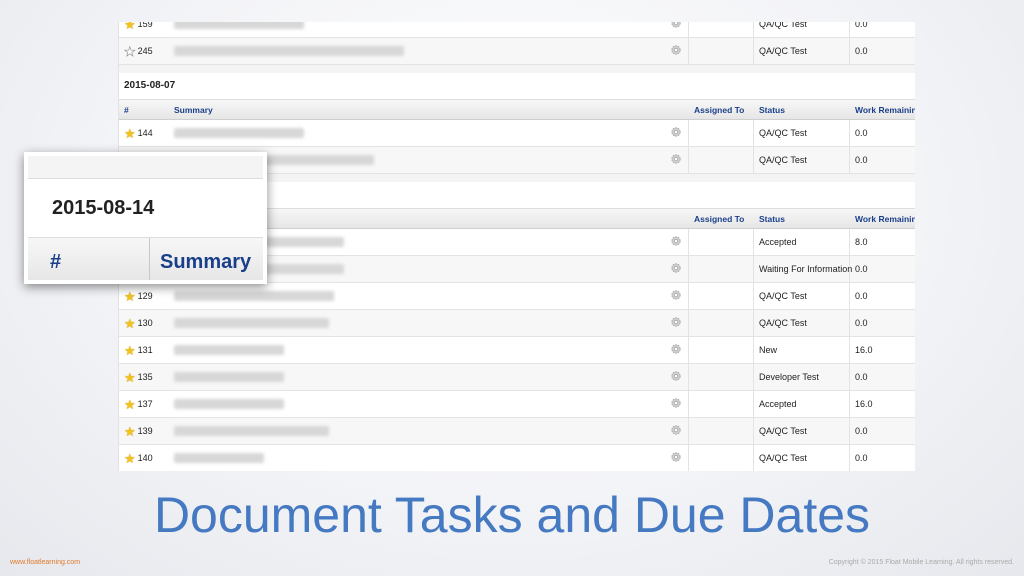  I want to click on task-number-cell: ★ 140, so click(144, 458).